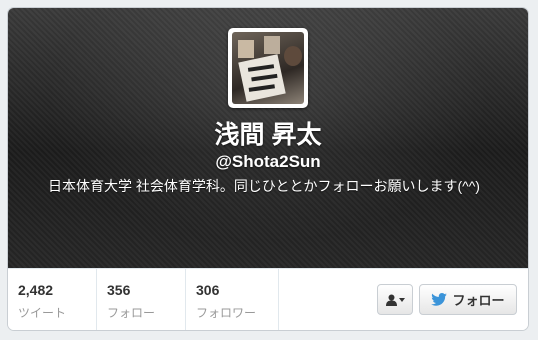 This screenshot has width=538, height=340. I want to click on avatar, so click(268, 68).